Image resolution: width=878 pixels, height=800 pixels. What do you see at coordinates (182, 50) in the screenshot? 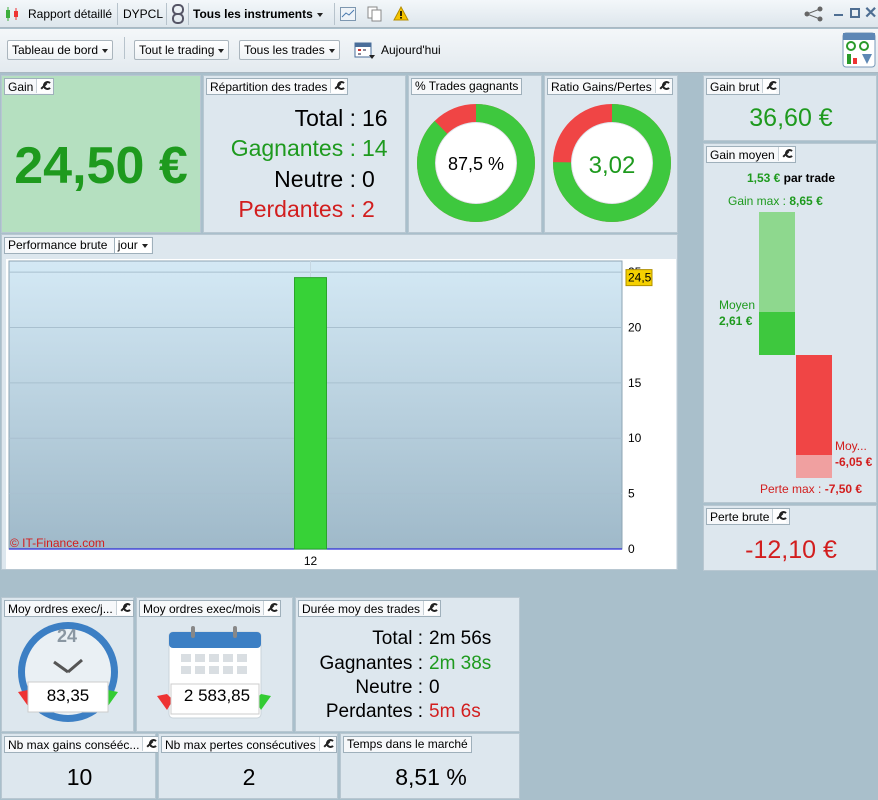
I see `trading-dropdown: Tout le trading` at bounding box center [182, 50].